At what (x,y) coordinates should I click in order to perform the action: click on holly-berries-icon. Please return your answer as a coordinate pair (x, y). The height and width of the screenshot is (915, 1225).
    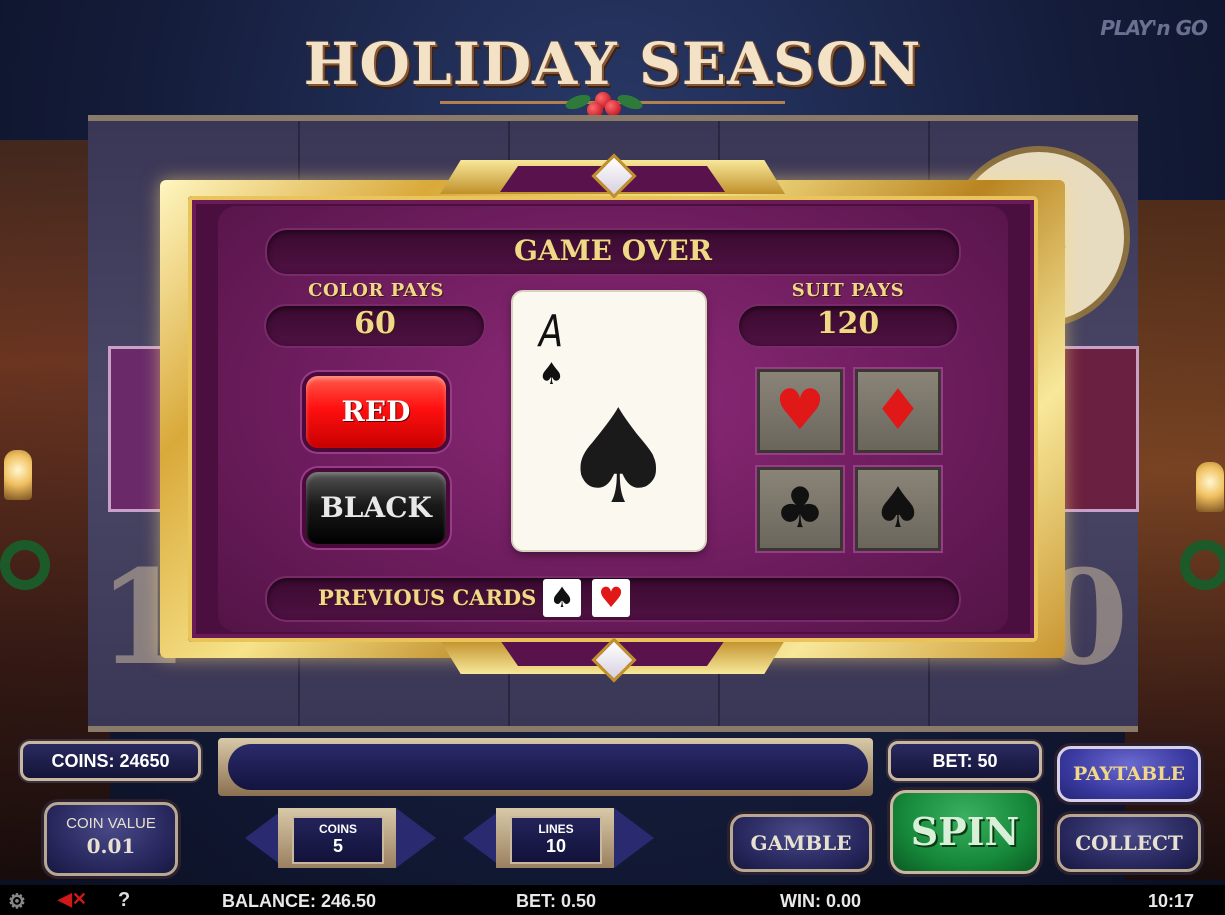
    Looking at the image, I should click on (604, 103).